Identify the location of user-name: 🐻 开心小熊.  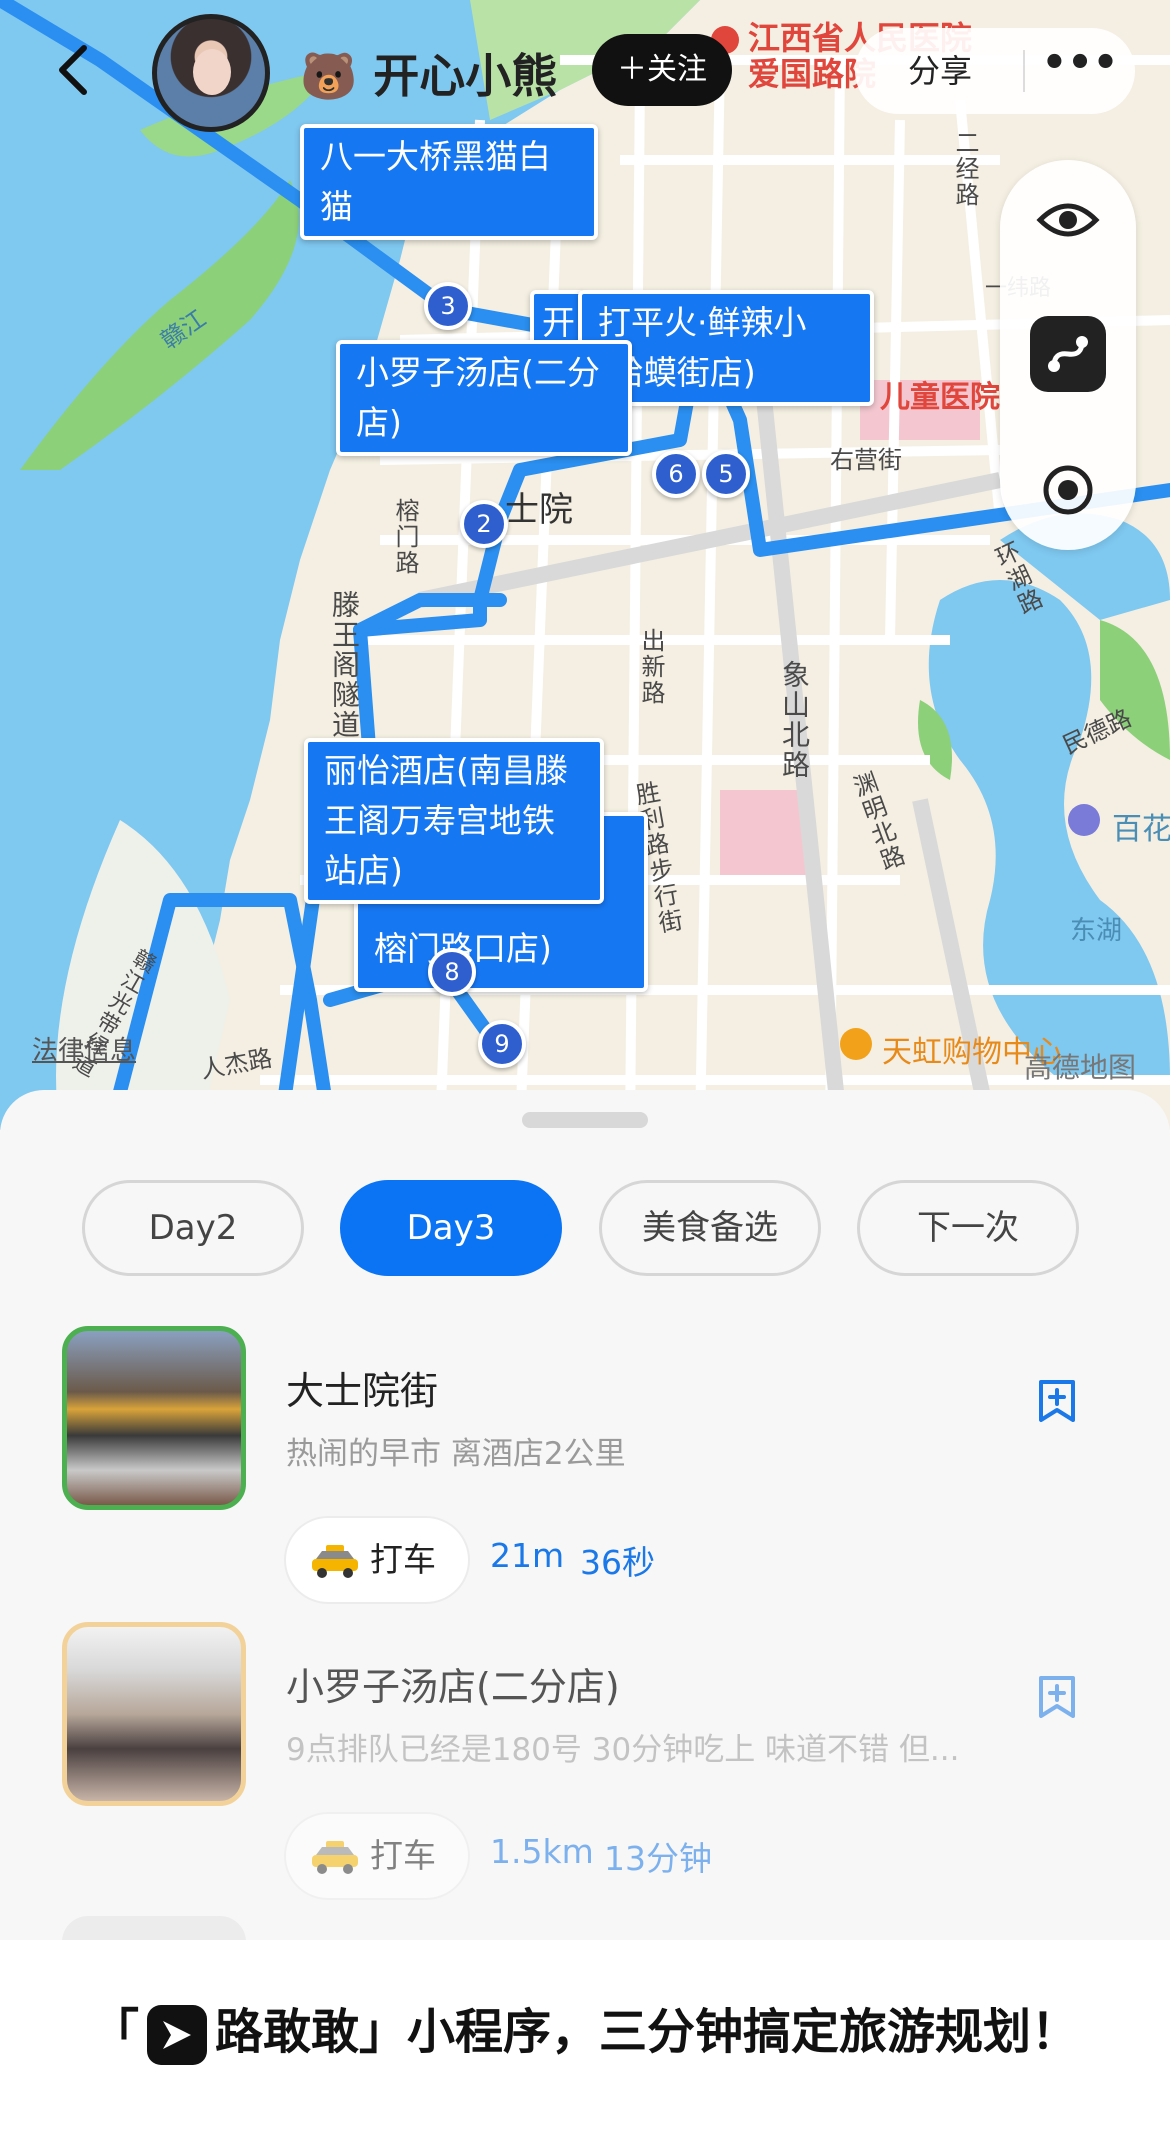
(428, 73).